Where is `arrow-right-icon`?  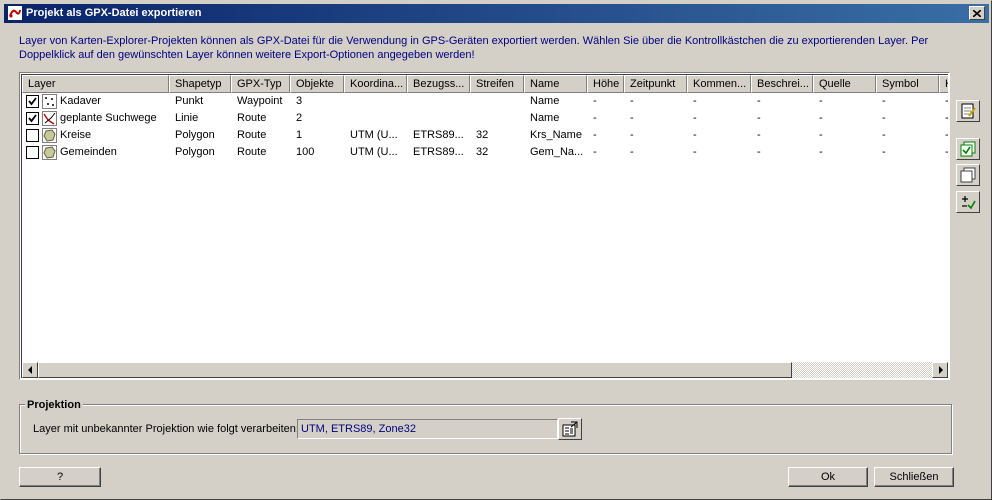 arrow-right-icon is located at coordinates (940, 370).